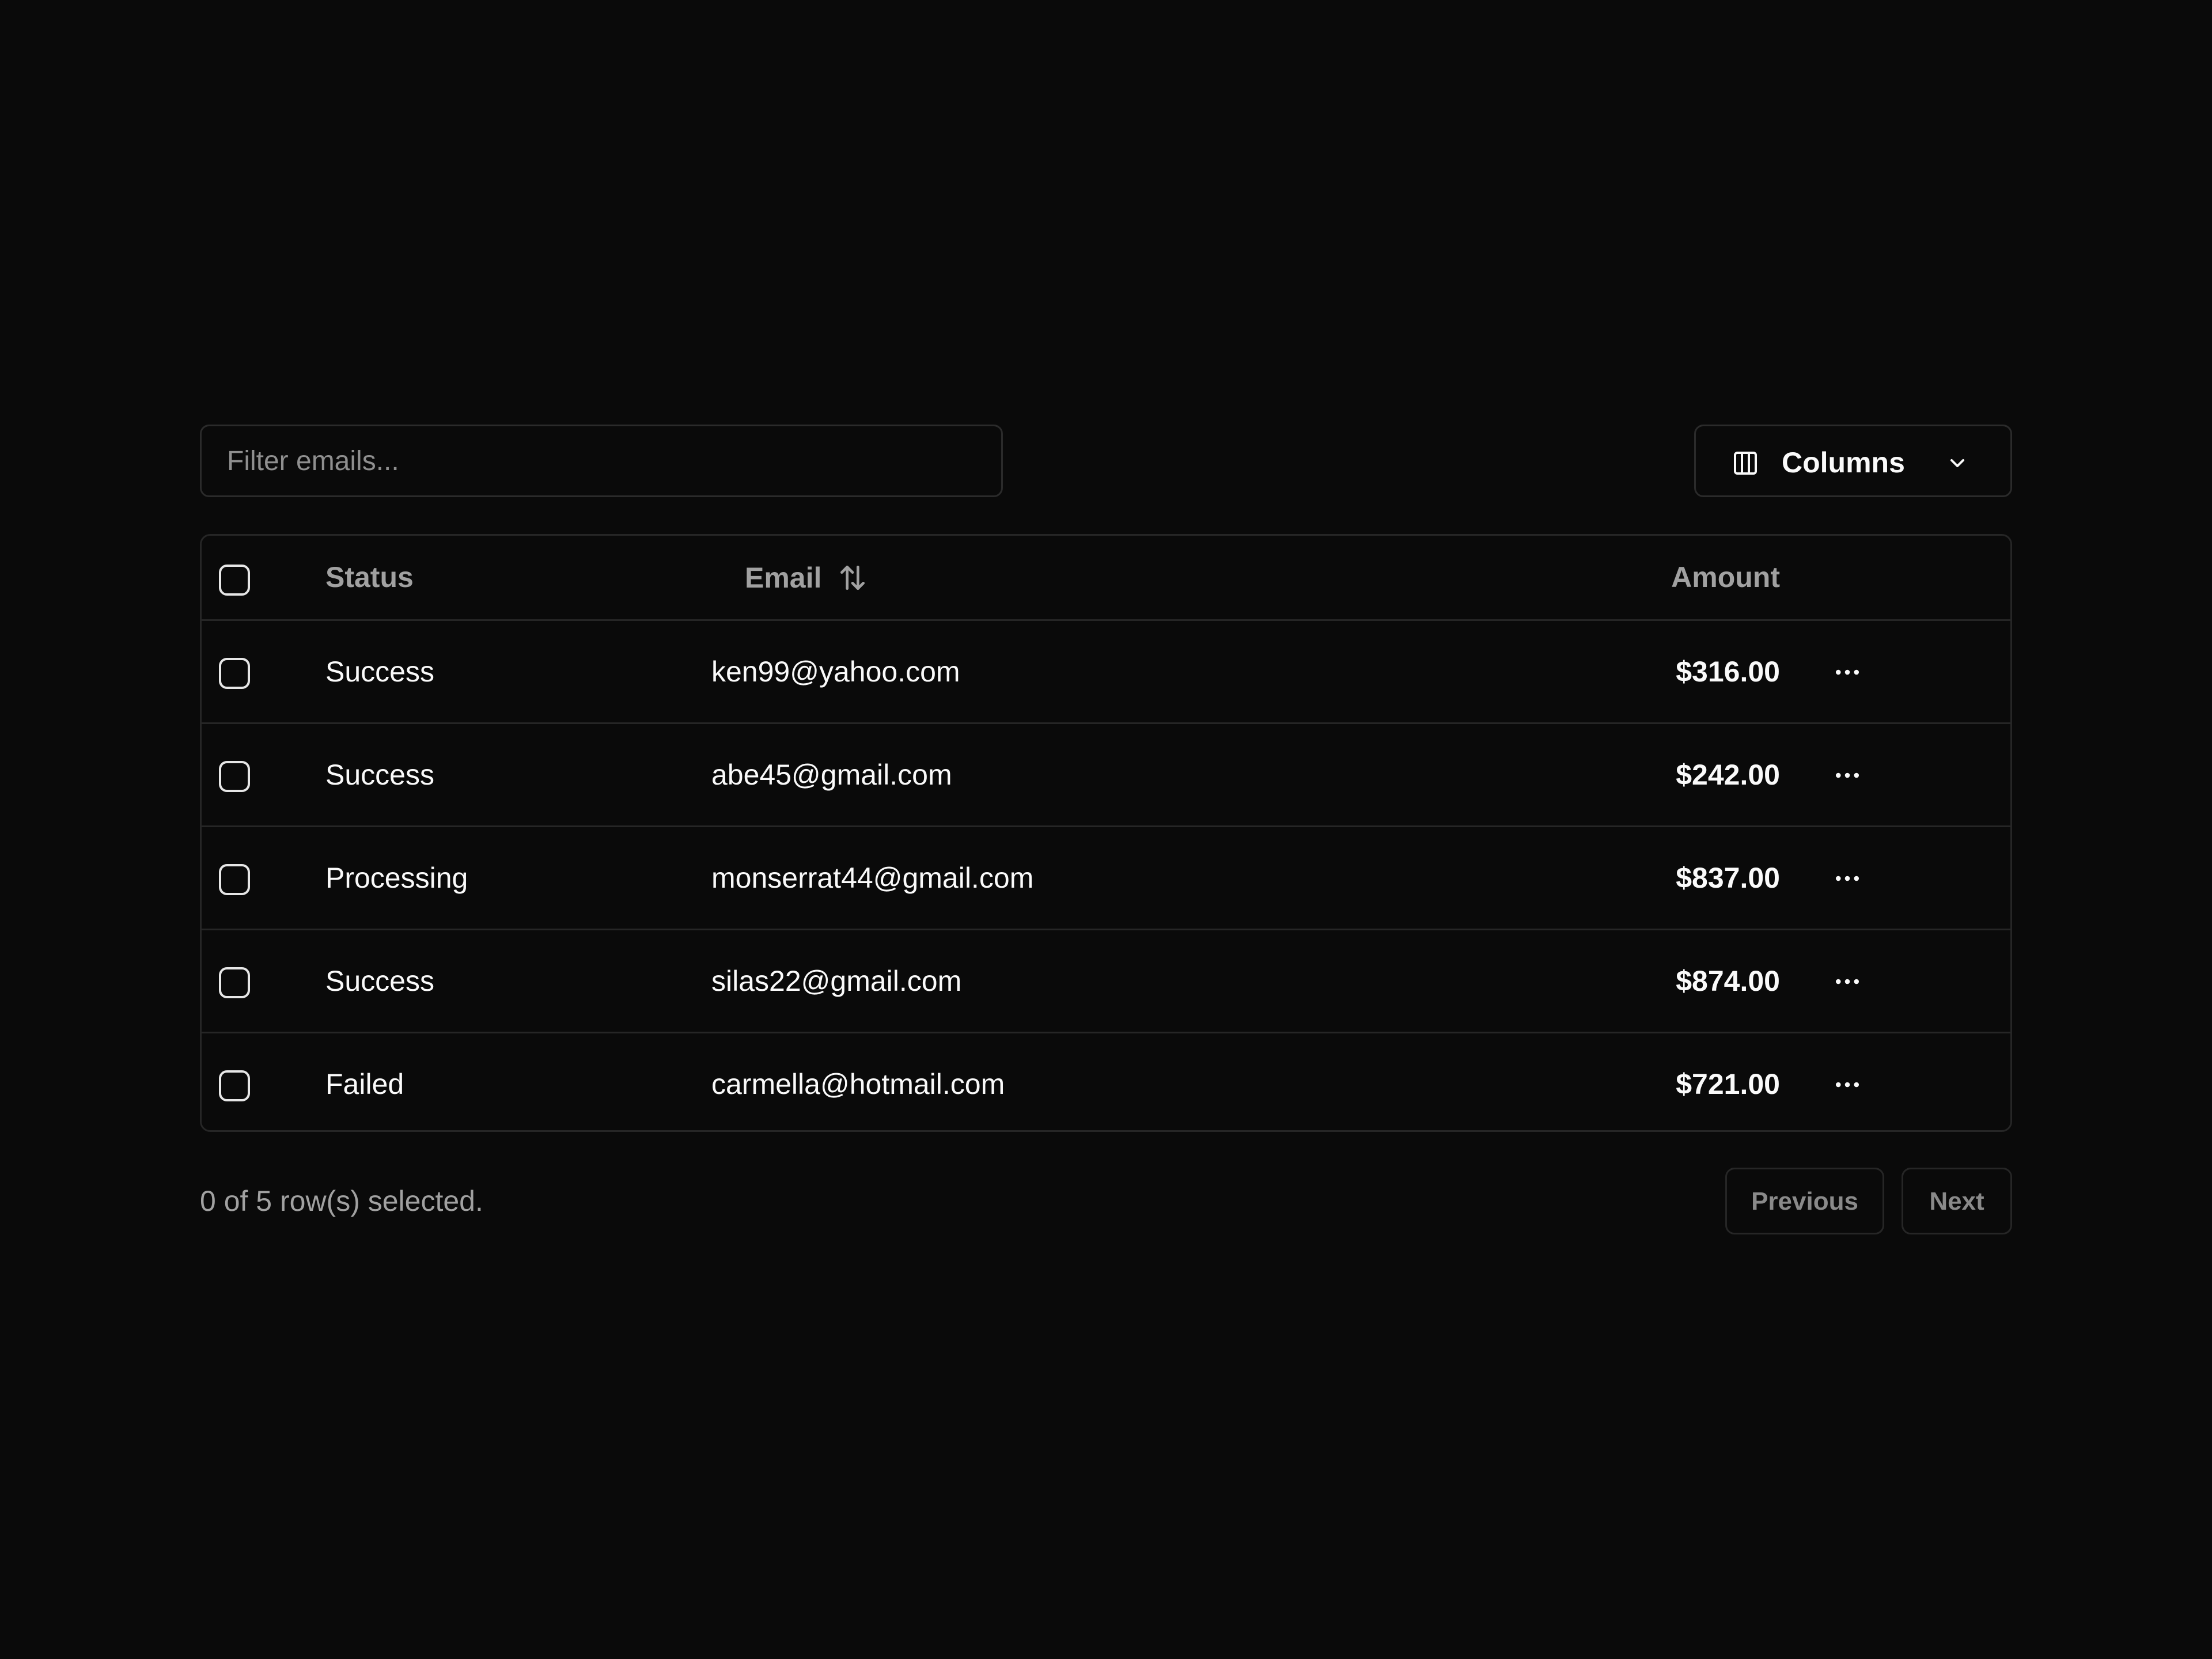  Describe the element at coordinates (1725, 577) in the screenshot. I see `amount-column-header: Amount` at that location.